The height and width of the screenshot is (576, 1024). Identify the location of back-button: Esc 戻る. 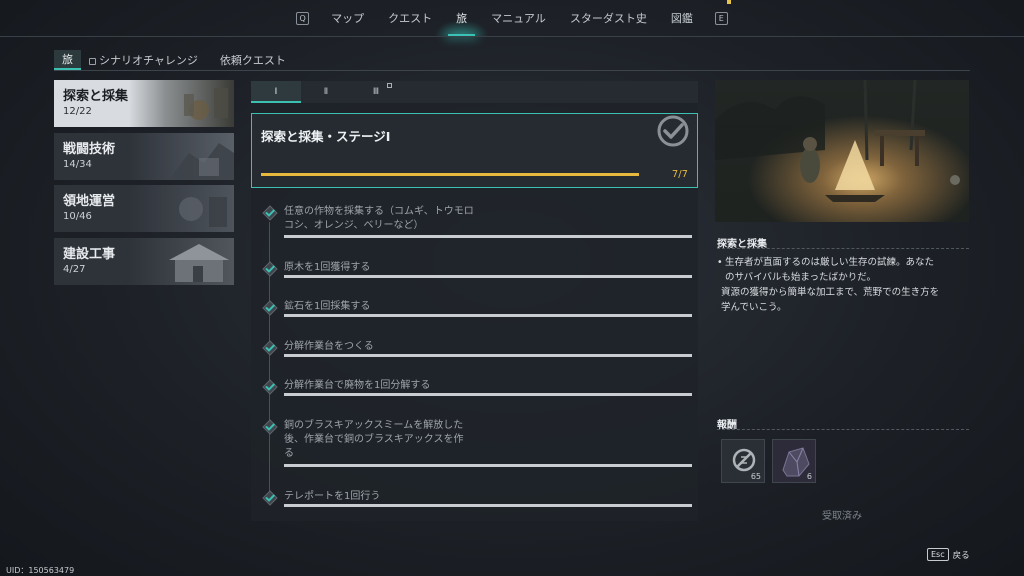
(948, 554).